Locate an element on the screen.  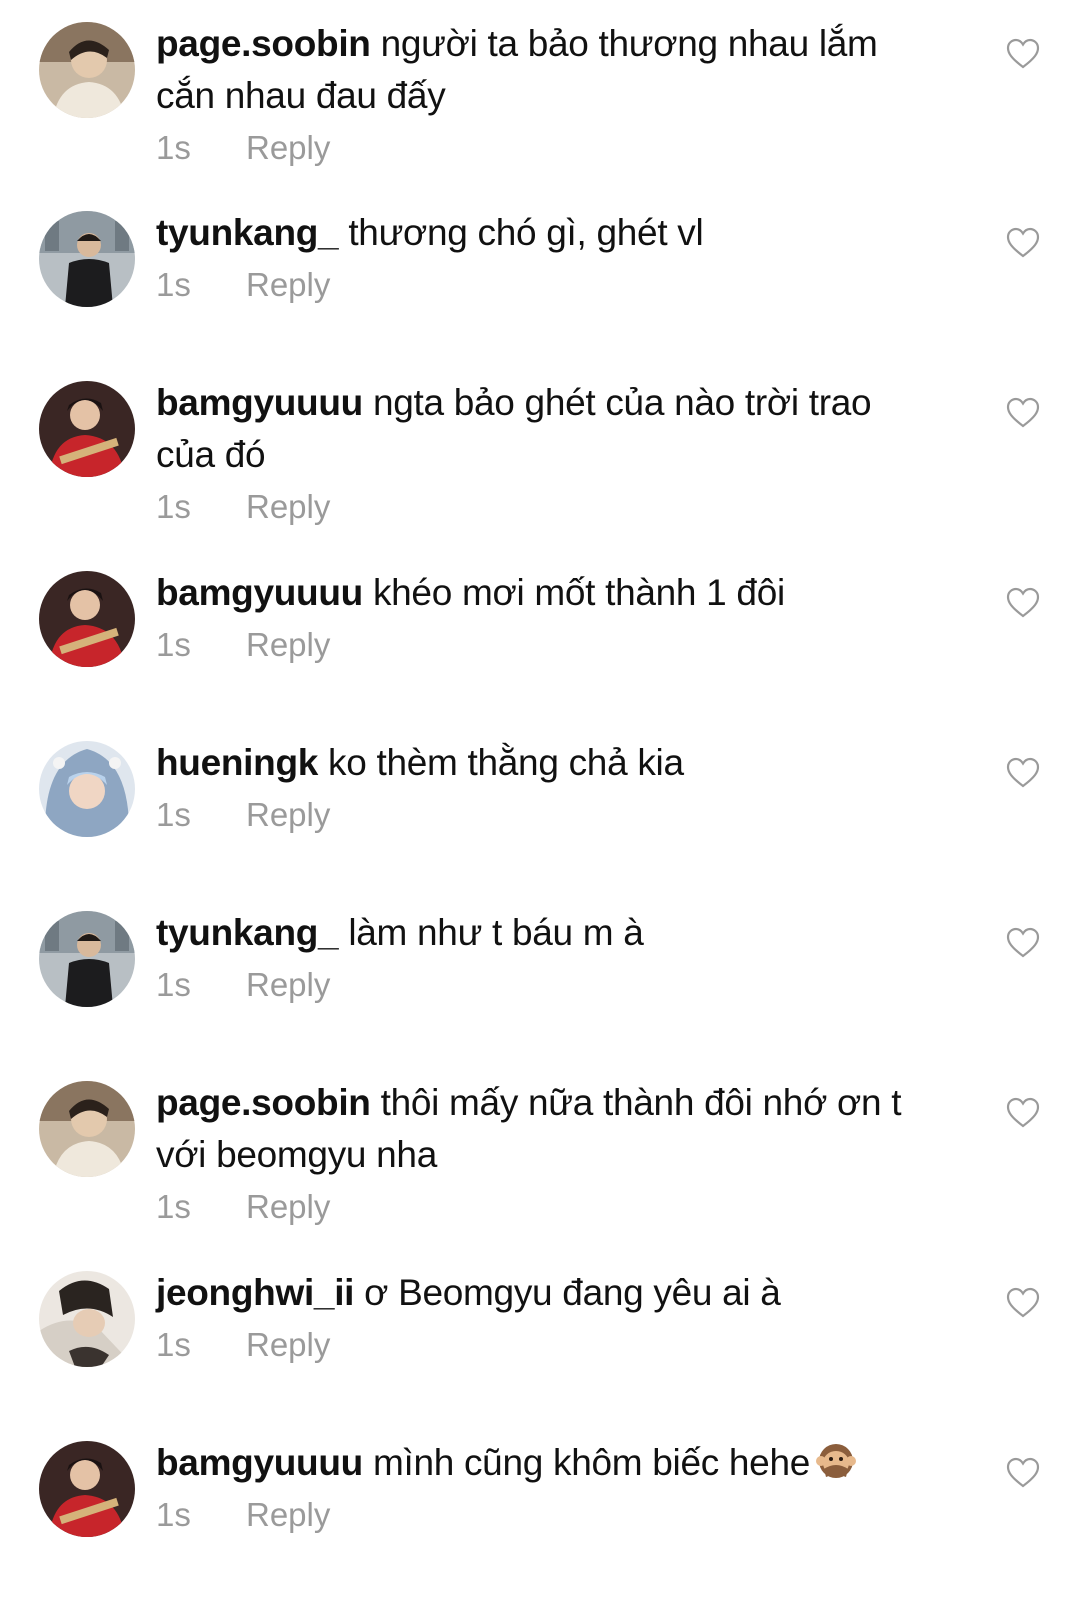
comment-text: khéo mơi mốt thành 1 đôi is located at coordinates (573, 592).